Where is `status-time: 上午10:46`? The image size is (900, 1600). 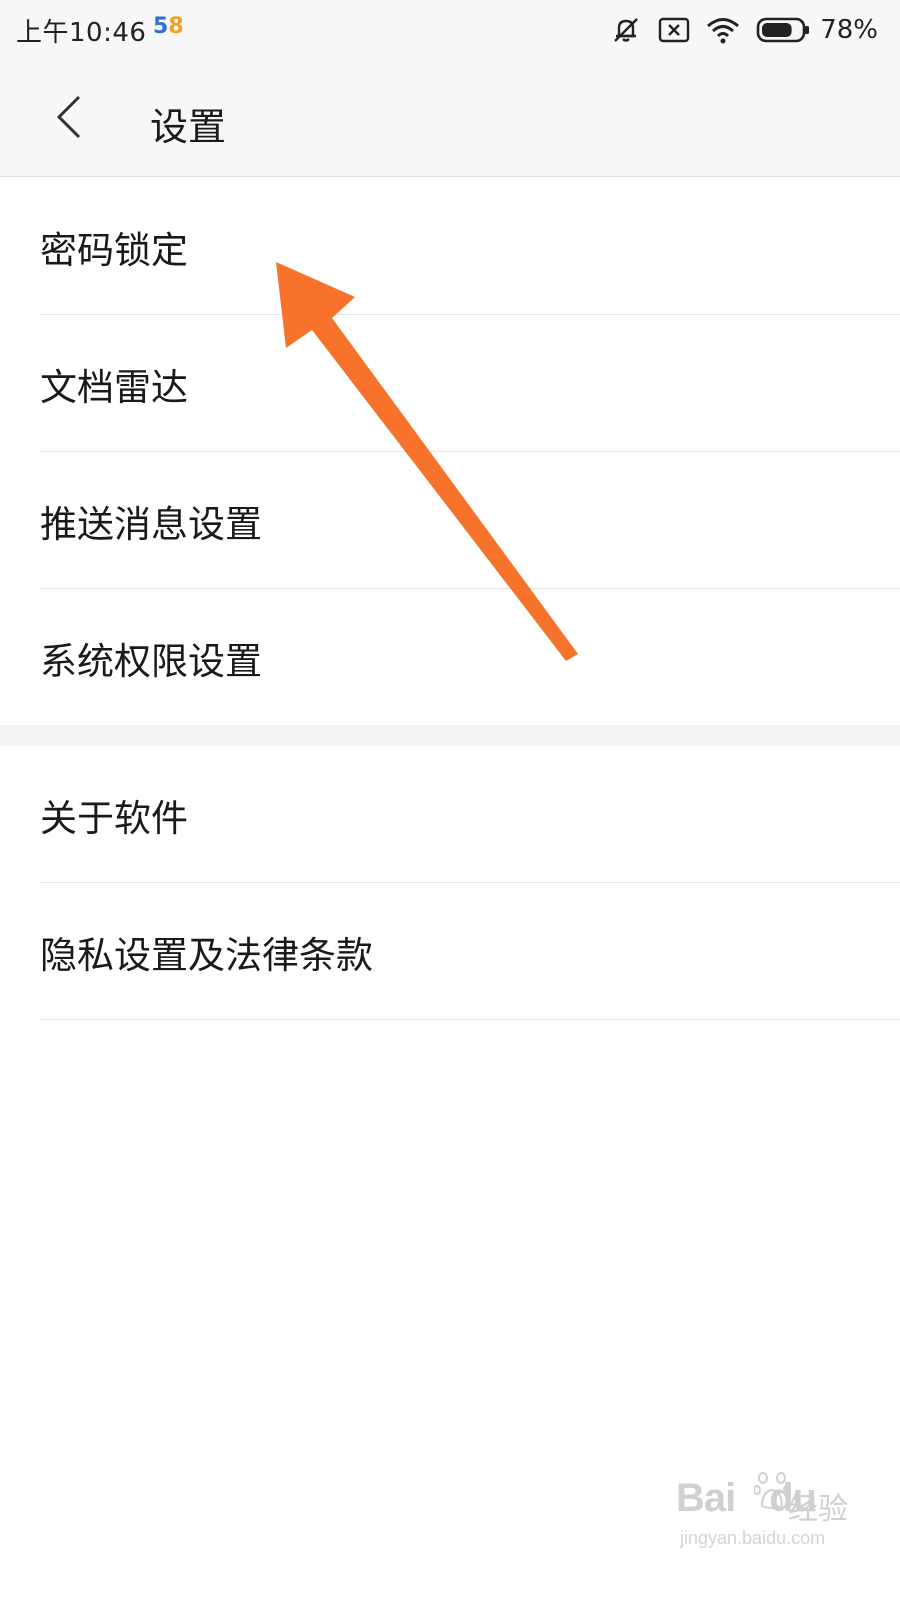
status-time: 上午10:46 is located at coordinates (81, 33).